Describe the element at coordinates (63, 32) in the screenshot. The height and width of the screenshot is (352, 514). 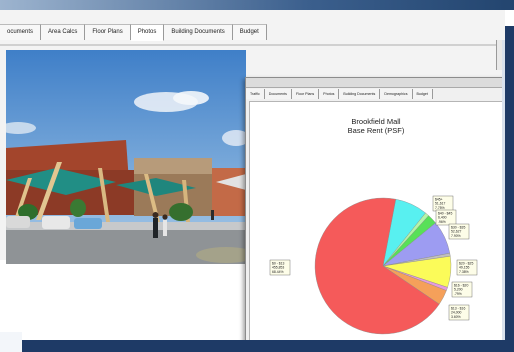
I see `tab-area-calcs: Area Calcs` at that location.